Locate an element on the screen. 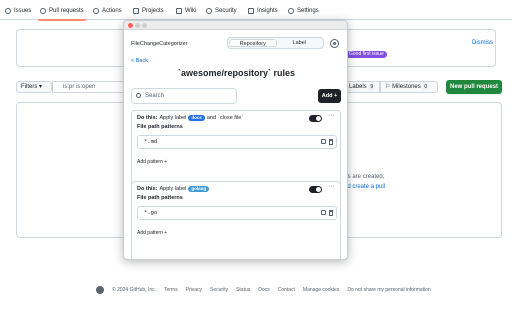 This screenshot has height=320, width=512. milestones-label: Milestones is located at coordinates (406, 87).